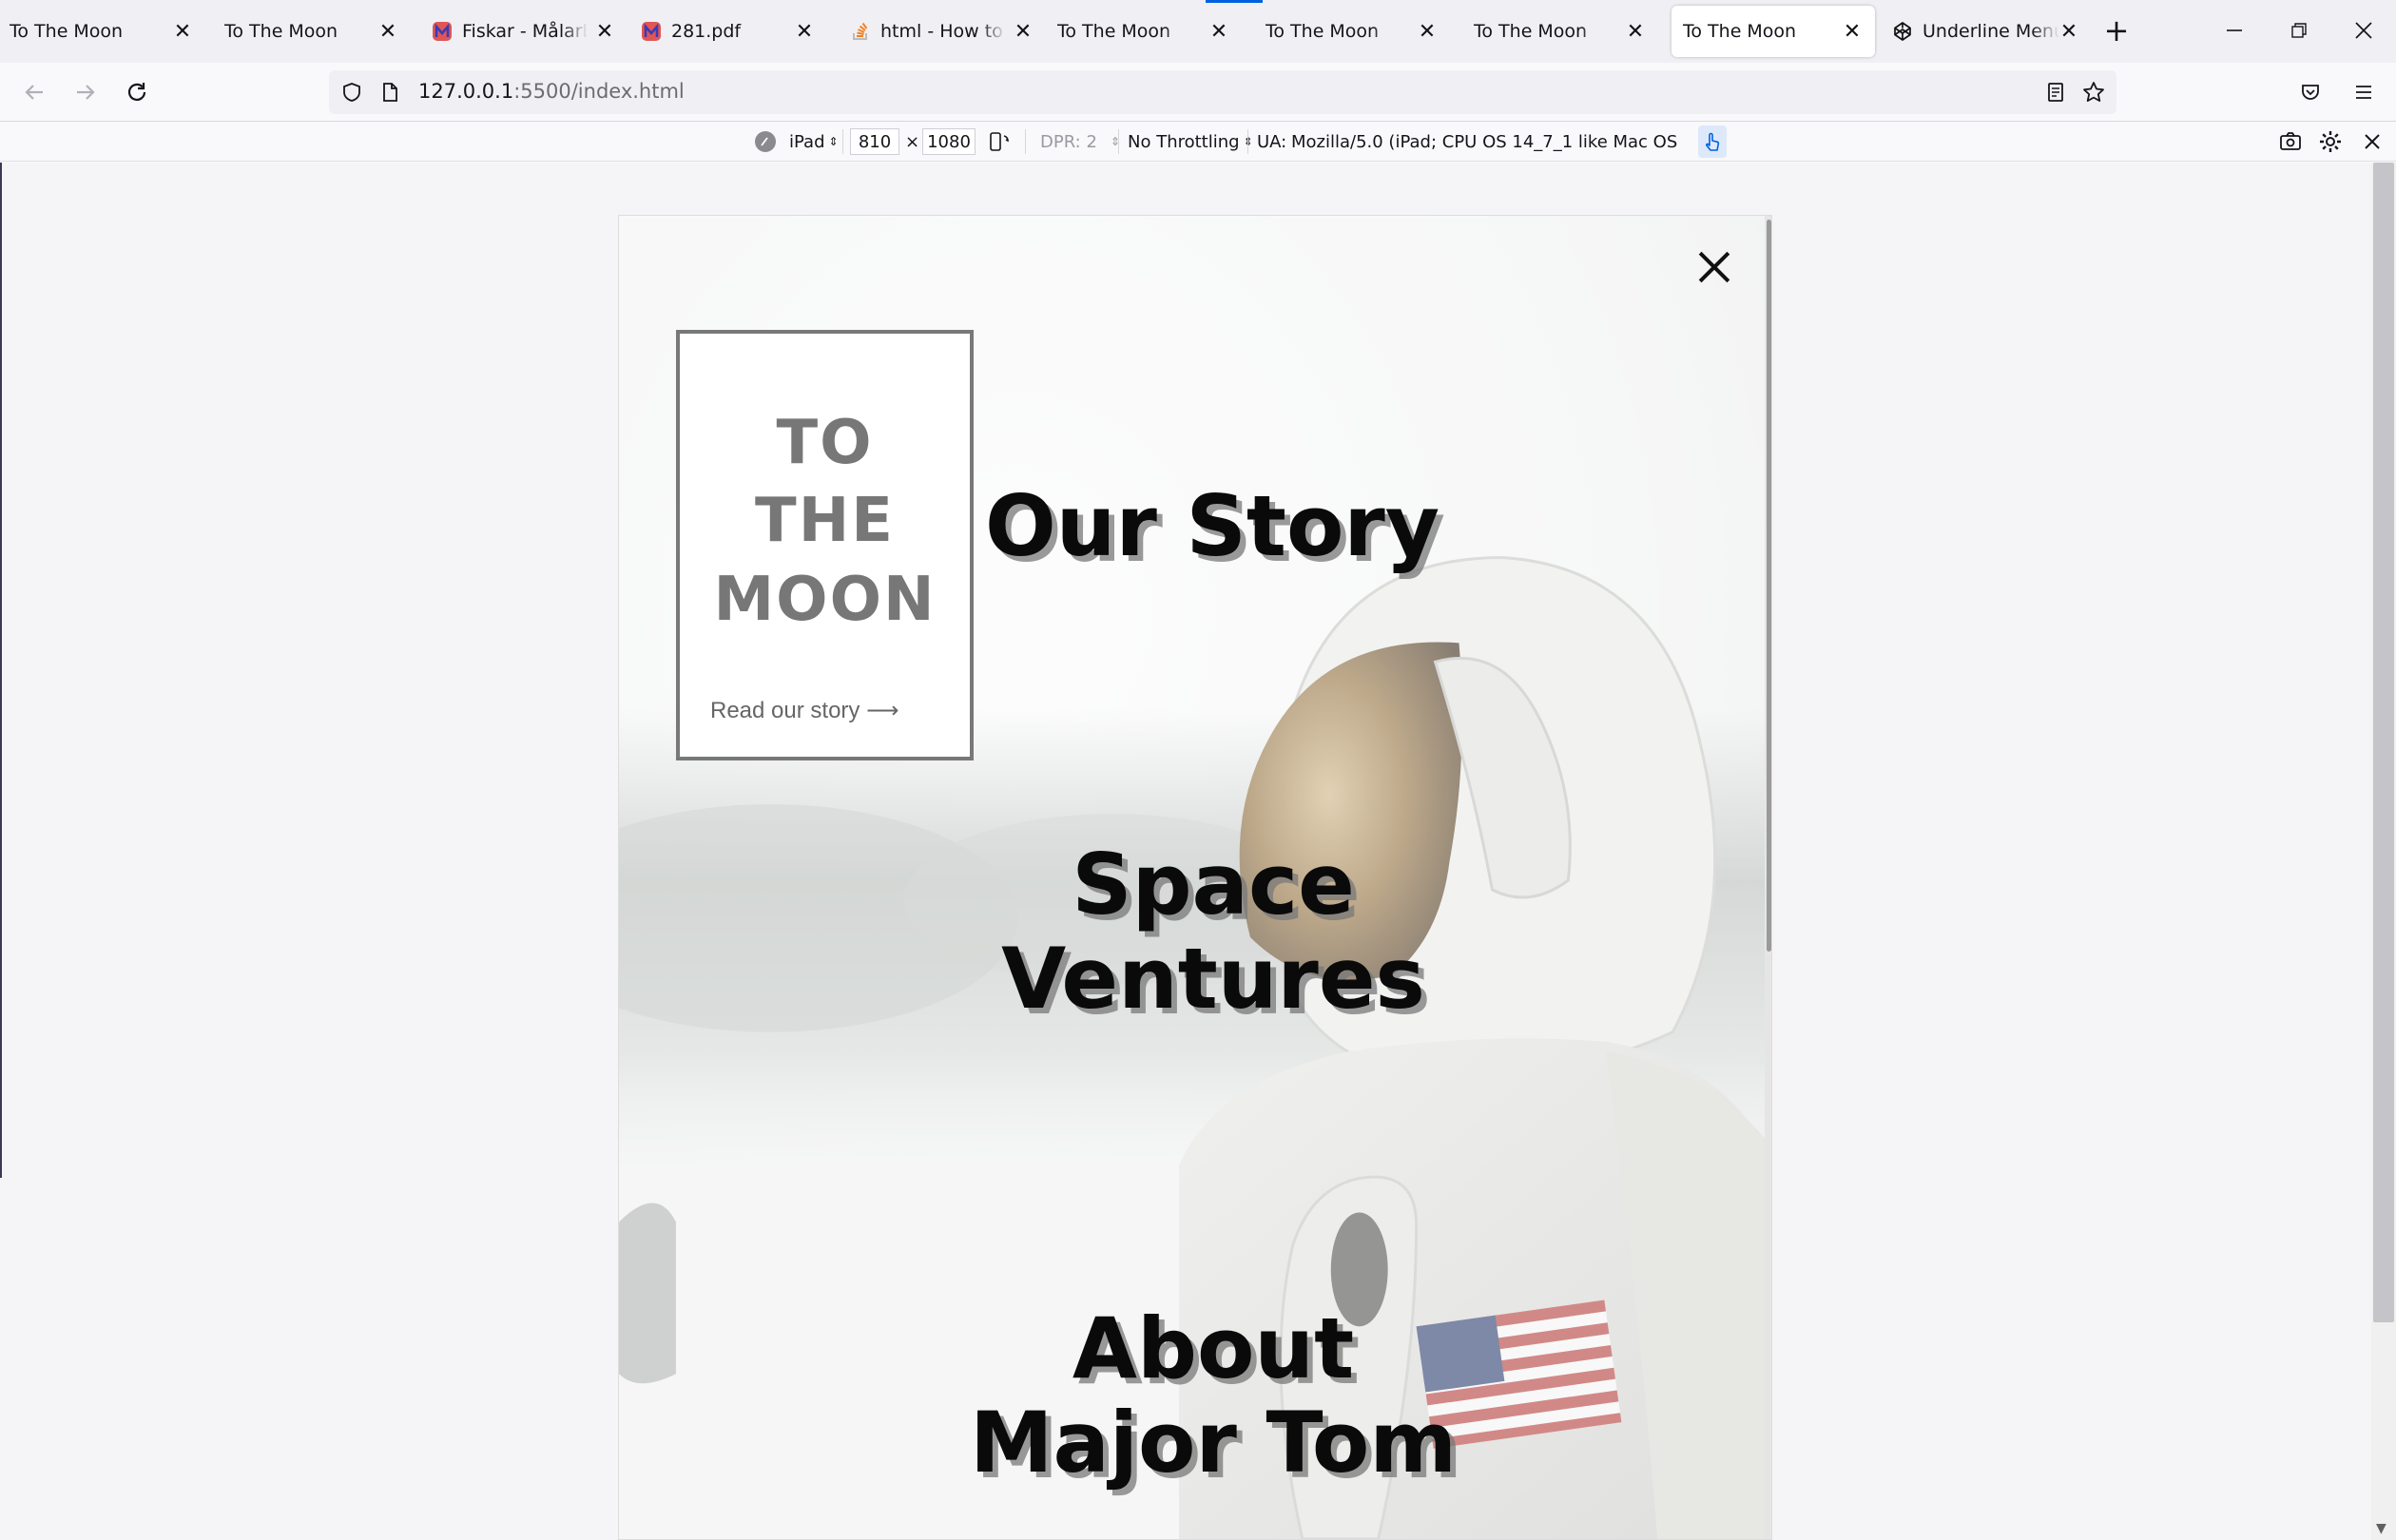 The width and height of the screenshot is (2396, 1540). What do you see at coordinates (1234, 1) in the screenshot?
I see `tab-indicator` at bounding box center [1234, 1].